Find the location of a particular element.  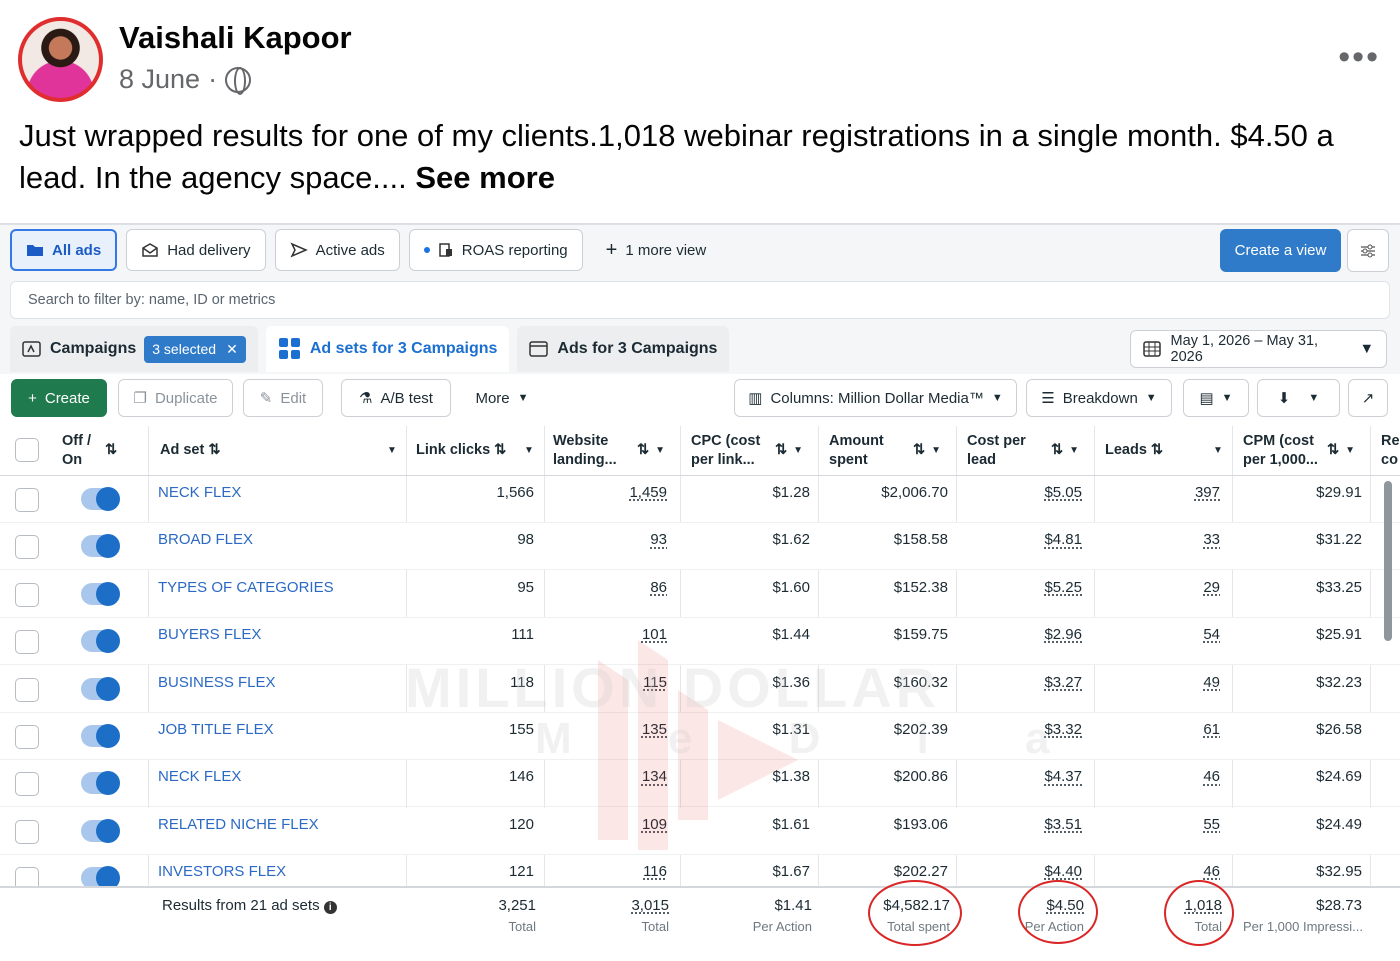

header-text: lead is located at coordinates (982, 459).